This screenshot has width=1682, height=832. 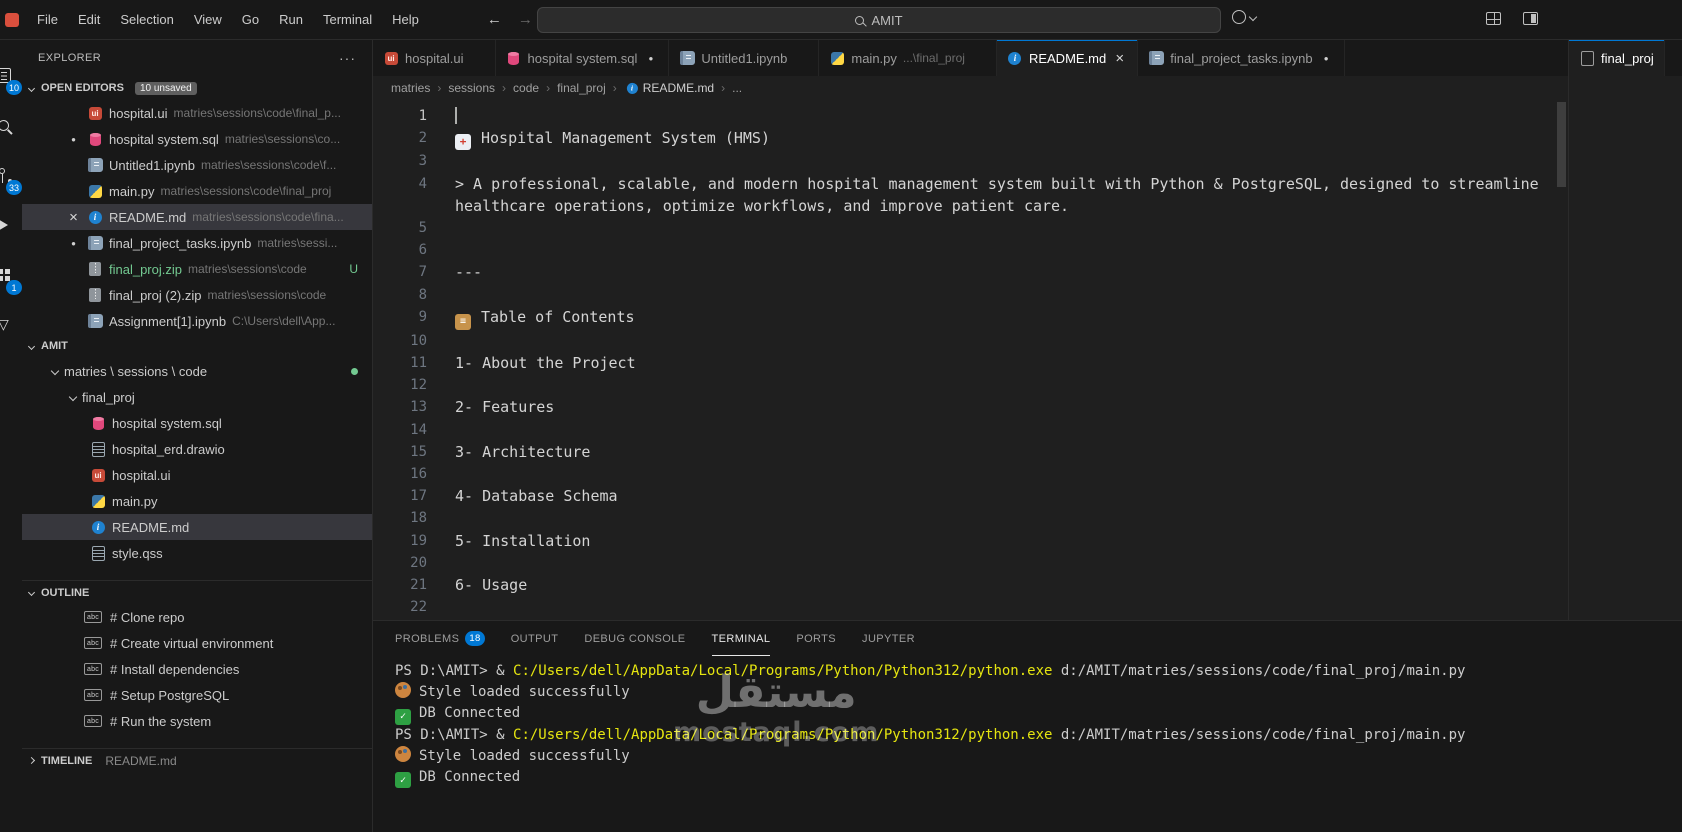 What do you see at coordinates (970, 385) in the screenshot?
I see `code-line: 12` at bounding box center [970, 385].